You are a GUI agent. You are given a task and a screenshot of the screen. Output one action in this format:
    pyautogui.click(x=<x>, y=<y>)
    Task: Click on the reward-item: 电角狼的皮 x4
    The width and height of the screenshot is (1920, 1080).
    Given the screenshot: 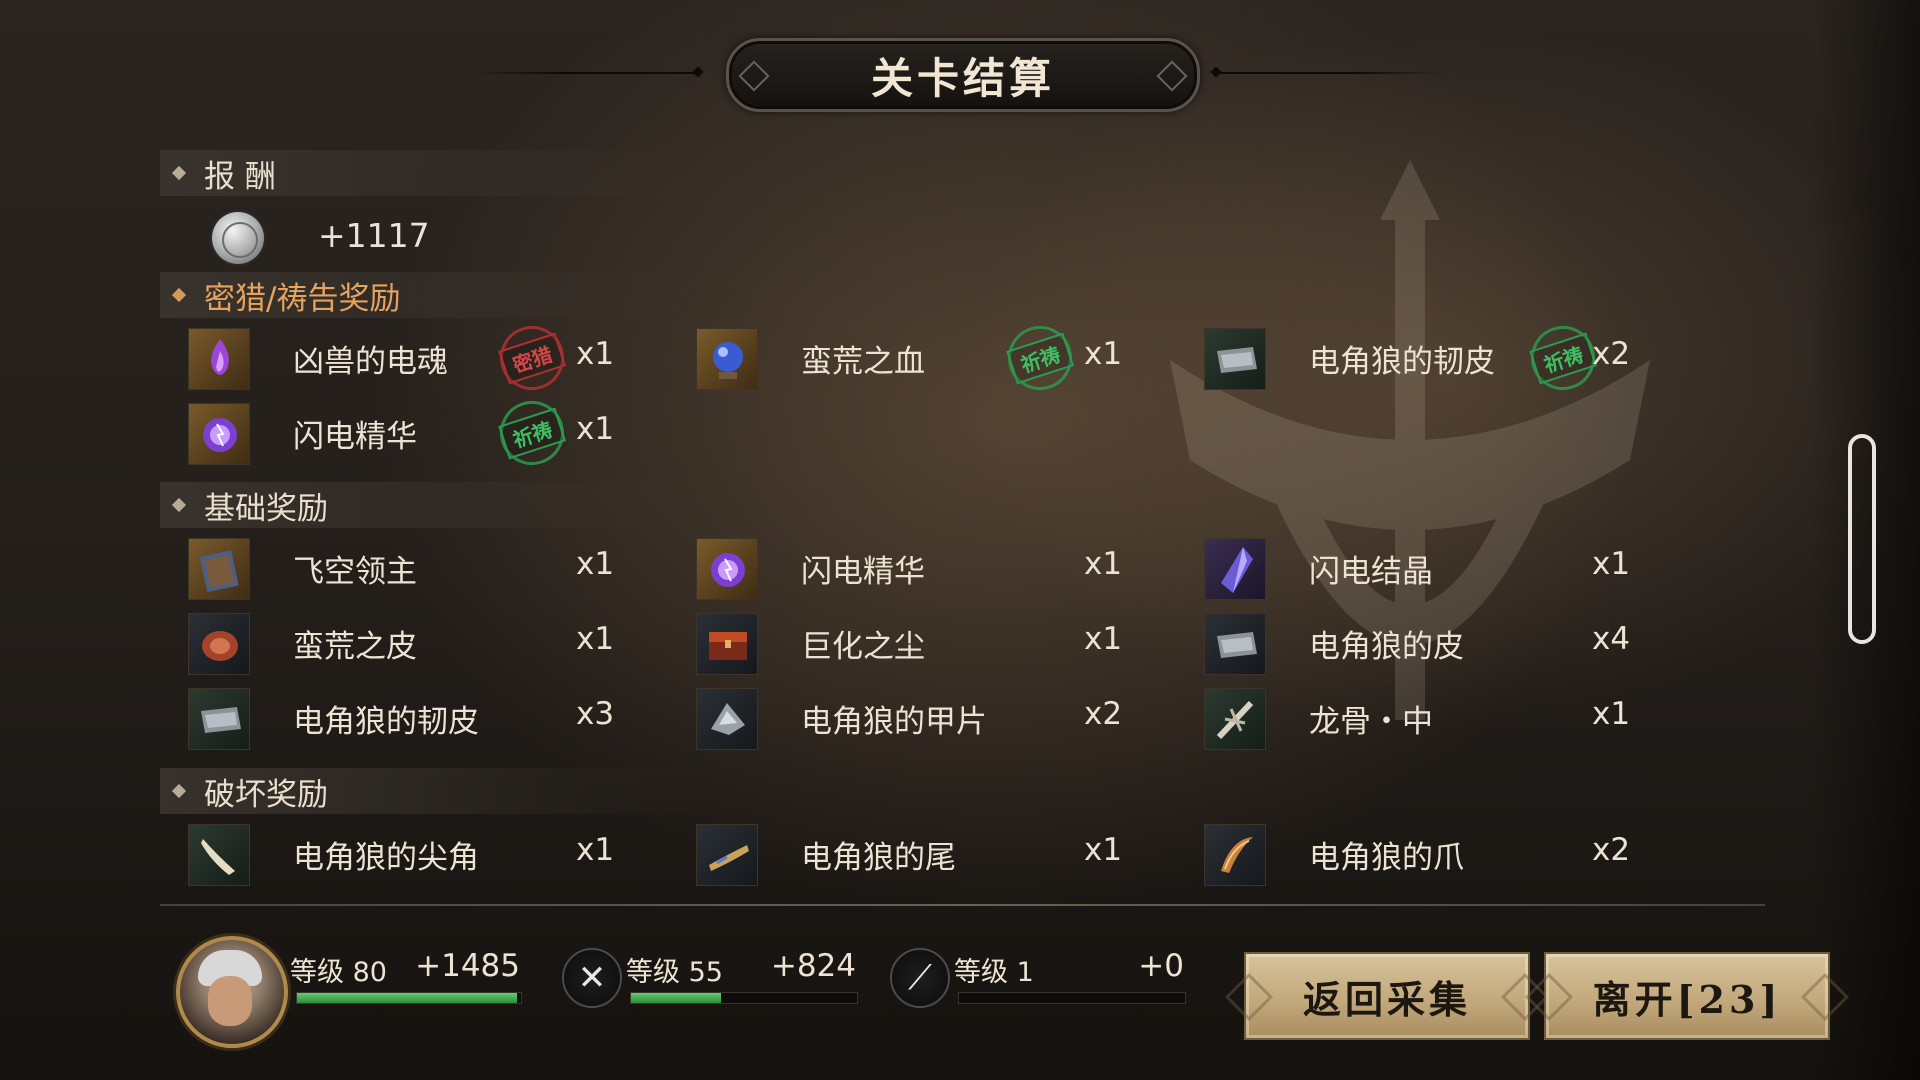 What is the action you would take?
    pyautogui.click(x=1454, y=645)
    